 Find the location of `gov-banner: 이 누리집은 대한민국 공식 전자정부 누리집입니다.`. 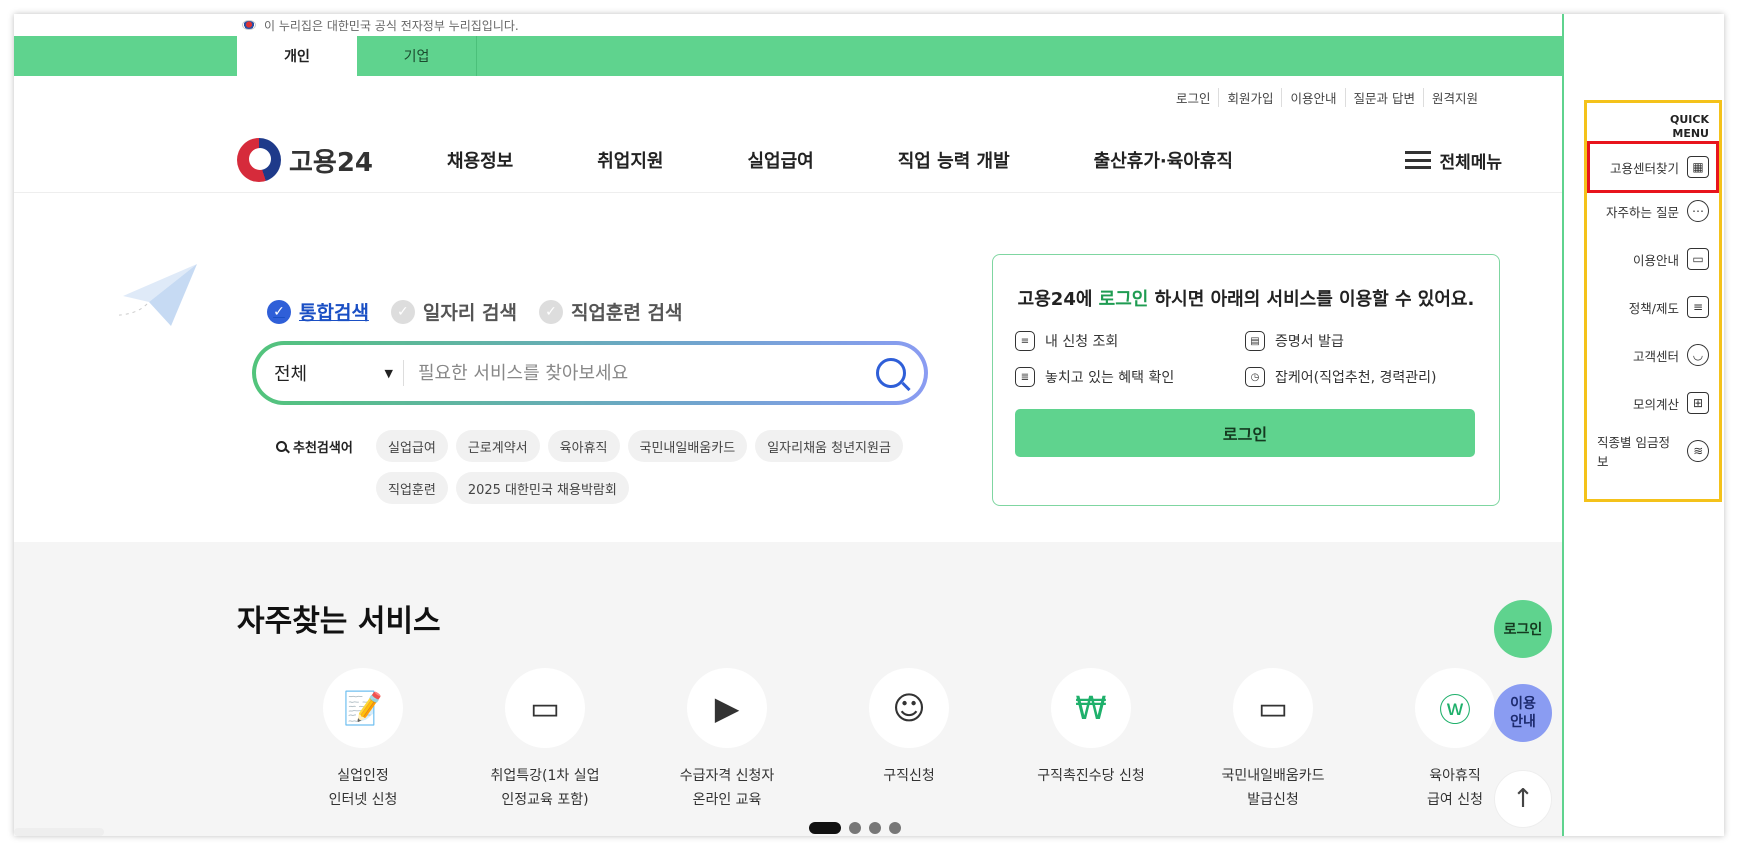

gov-banner: 이 누리집은 대한민국 공식 전자정부 누리집입니다. is located at coordinates (788, 25).